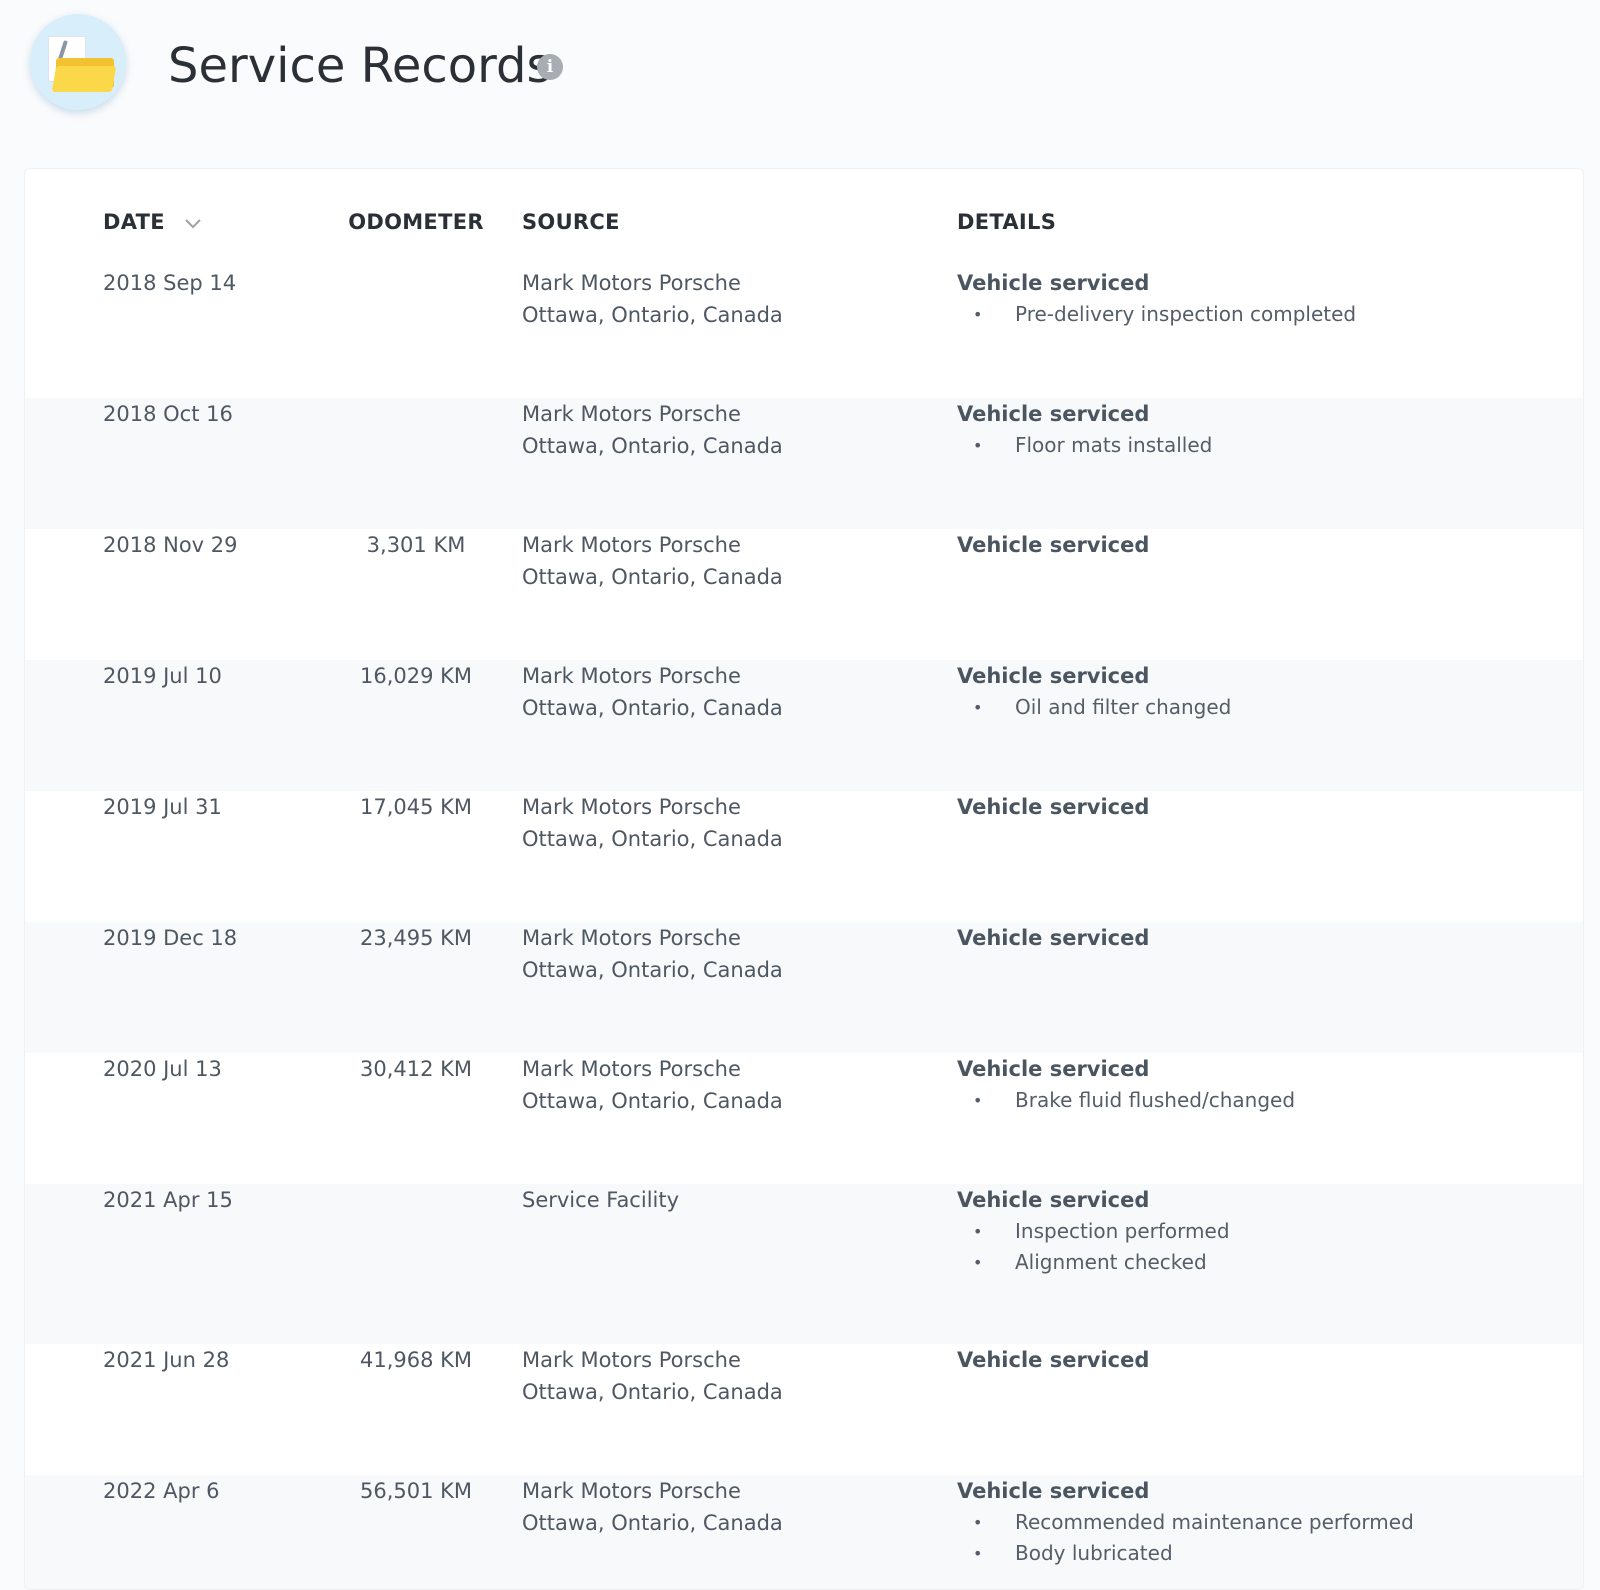 The height and width of the screenshot is (1590, 1600). What do you see at coordinates (1123, 707) in the screenshot?
I see `detail-item-text: Oil and filter changed` at bounding box center [1123, 707].